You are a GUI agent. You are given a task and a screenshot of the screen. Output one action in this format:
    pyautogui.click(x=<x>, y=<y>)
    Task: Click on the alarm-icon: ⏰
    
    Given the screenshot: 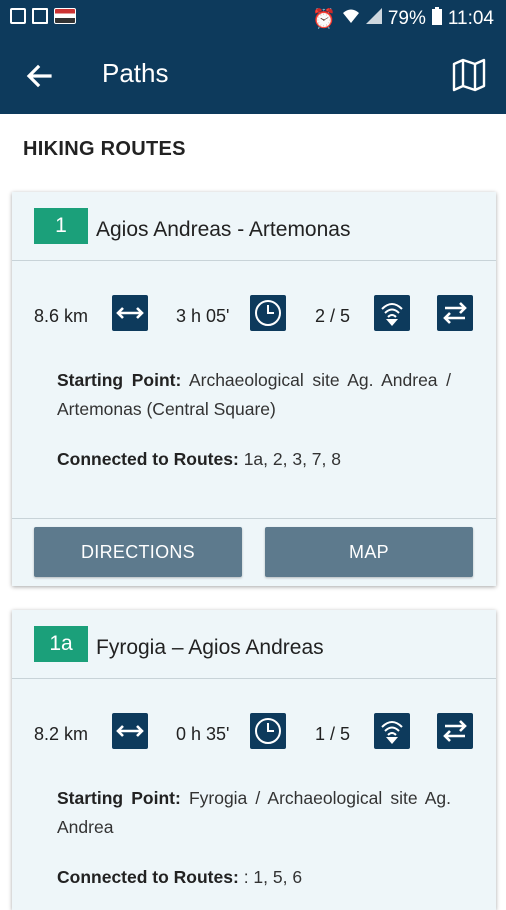 What is the action you would take?
    pyautogui.click(x=324, y=19)
    